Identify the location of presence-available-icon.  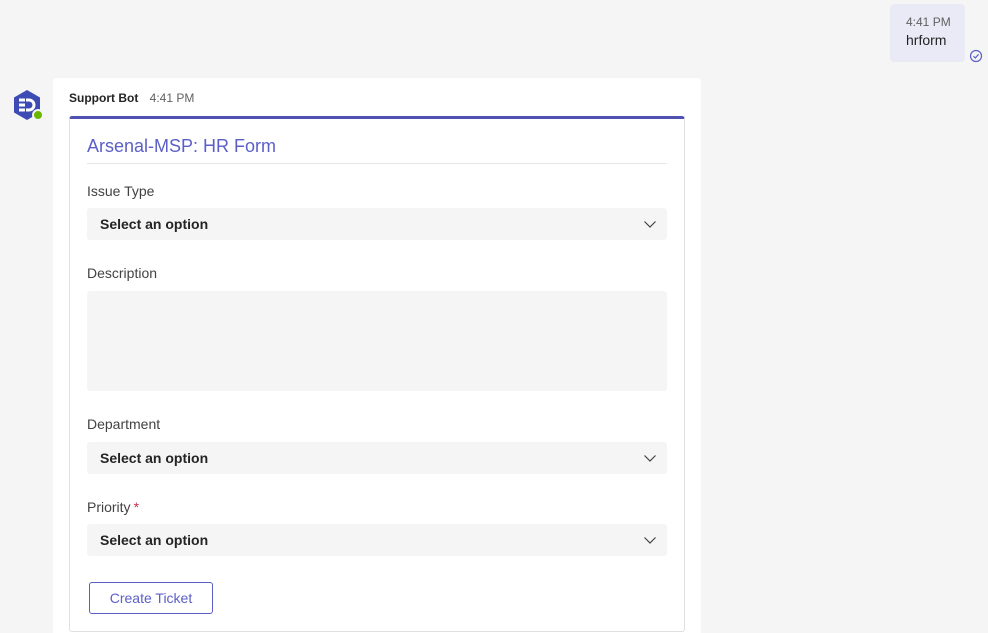
(38, 115).